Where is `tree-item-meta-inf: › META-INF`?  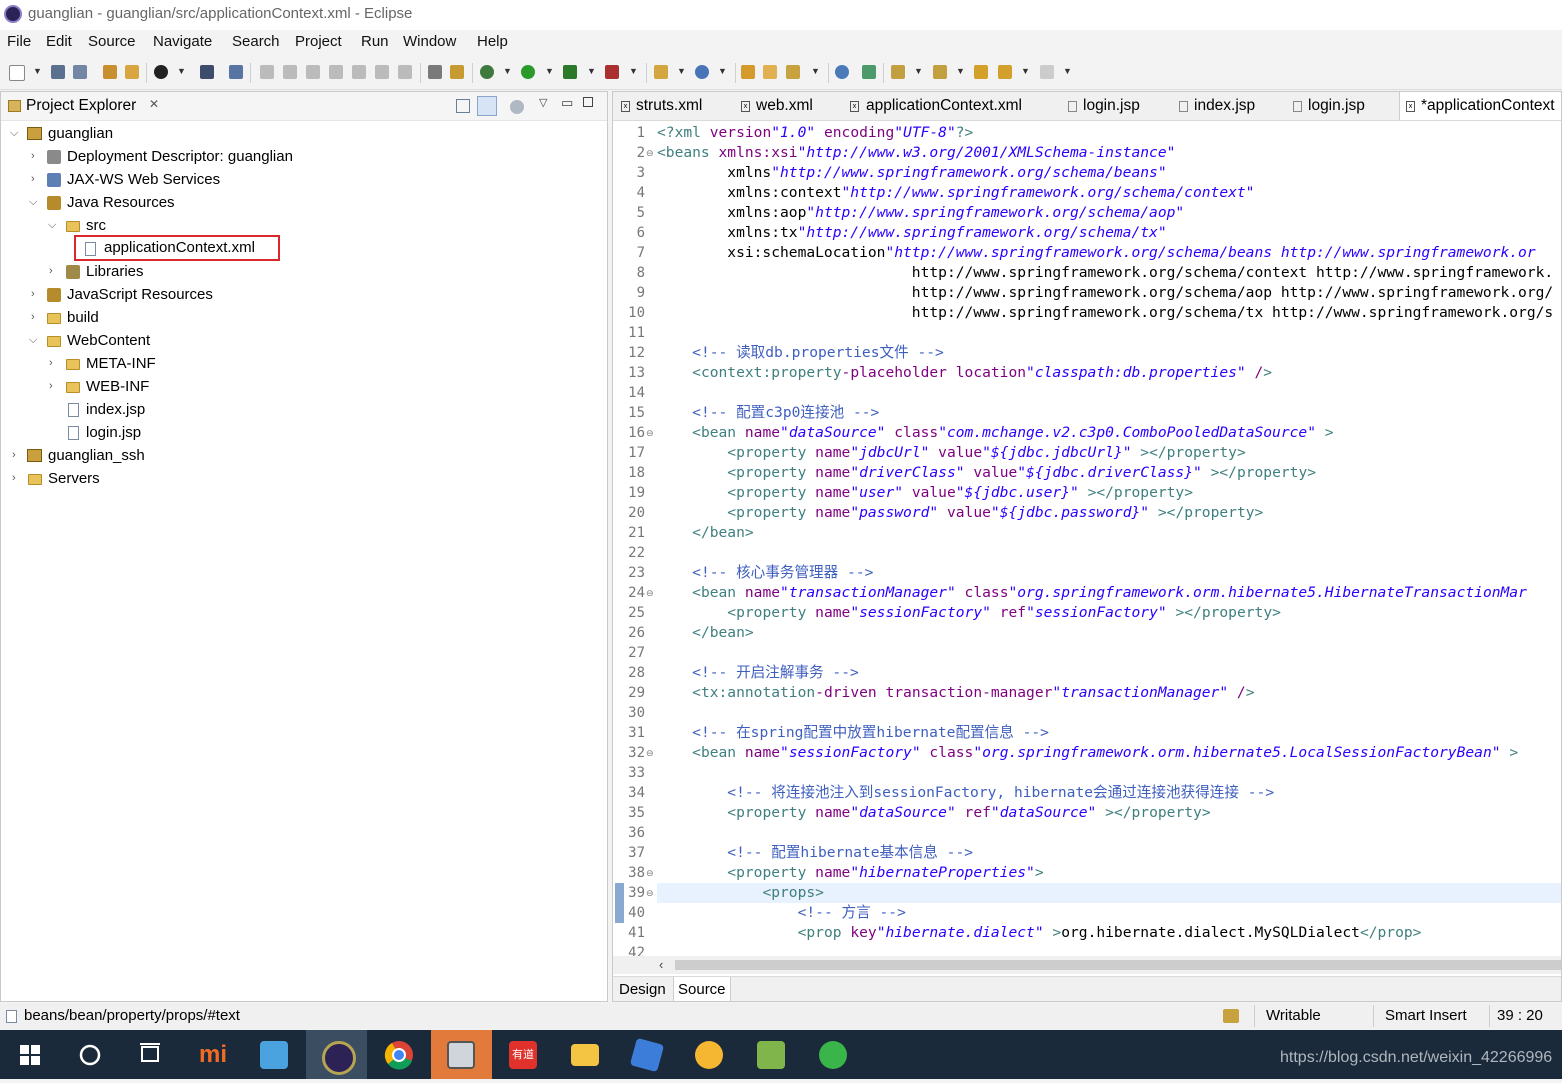
tree-item-meta-inf: › META-INF is located at coordinates (301, 363).